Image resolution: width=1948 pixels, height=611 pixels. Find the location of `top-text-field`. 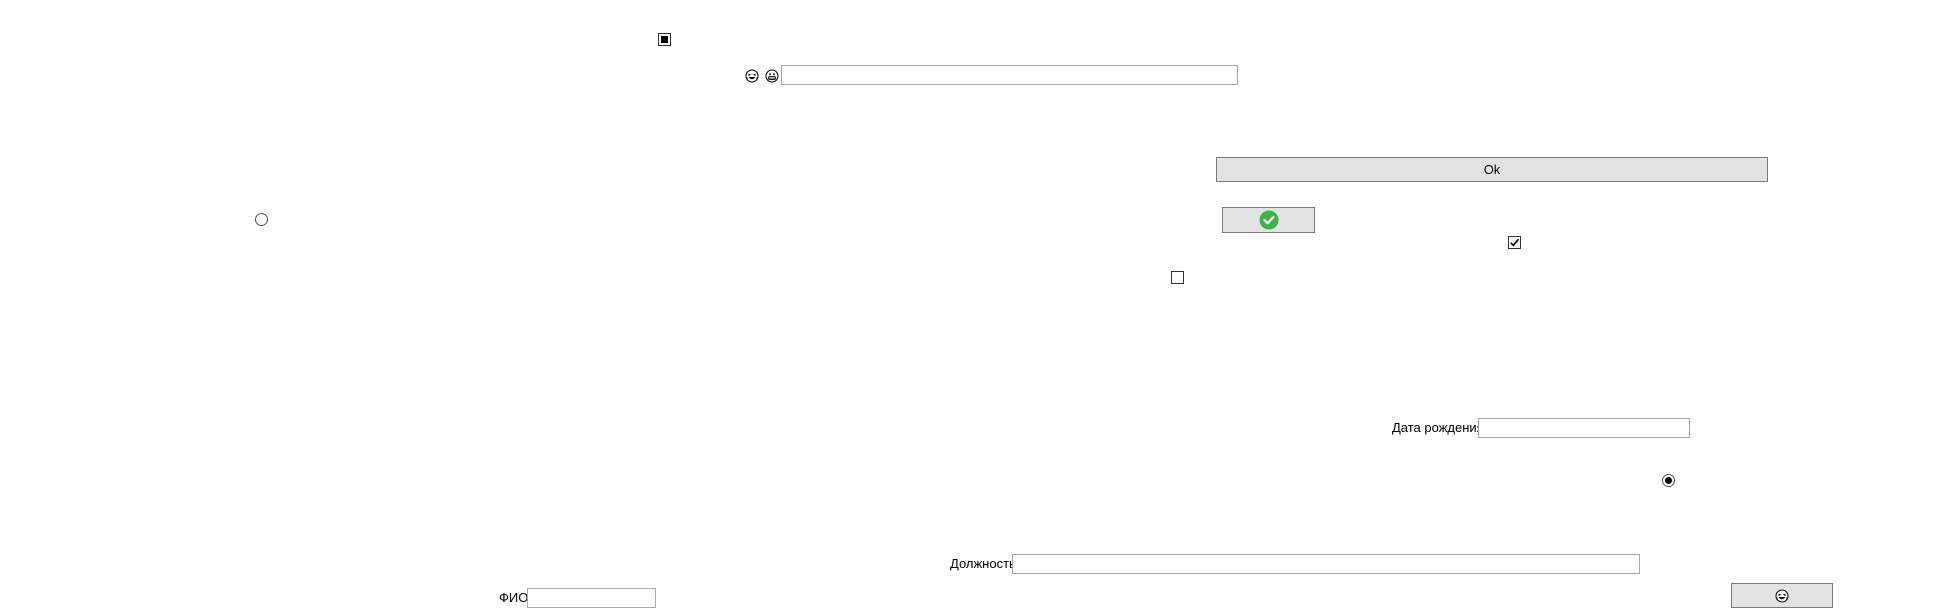

top-text-field is located at coordinates (1009, 75).